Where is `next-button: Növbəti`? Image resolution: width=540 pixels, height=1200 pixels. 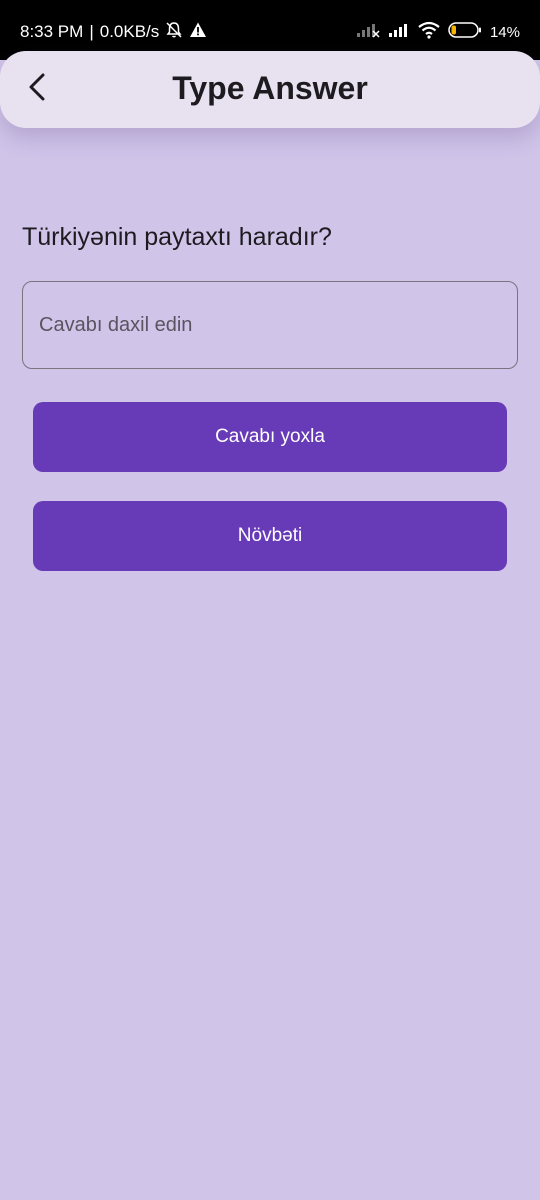
next-button: Növbəti is located at coordinates (270, 536).